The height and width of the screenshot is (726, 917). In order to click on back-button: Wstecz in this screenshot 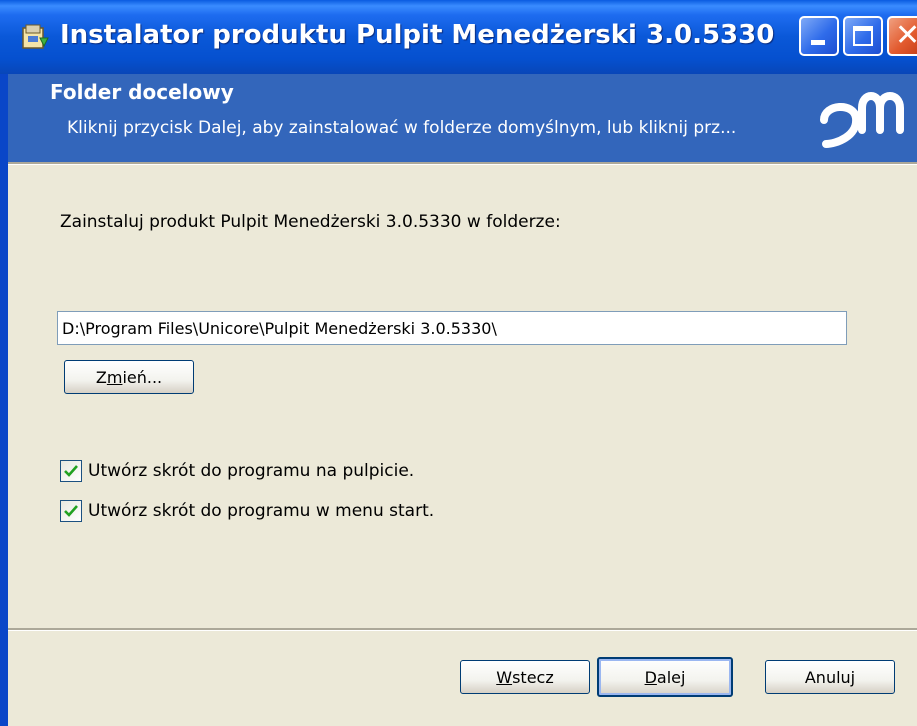, I will do `click(525, 677)`.